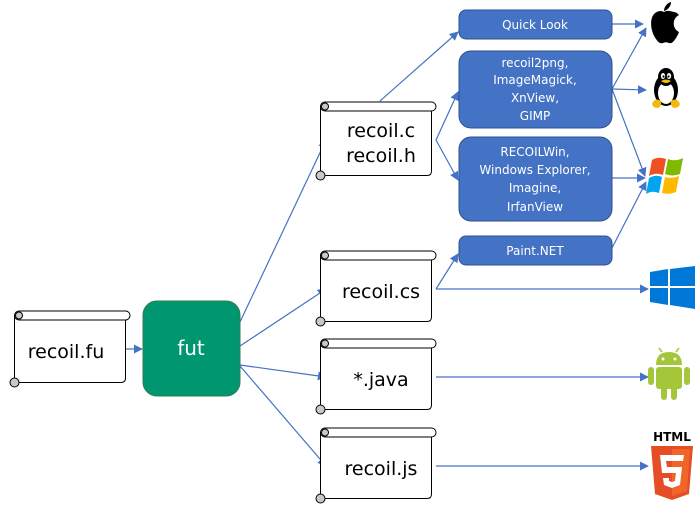 The image size is (699, 507). What do you see at coordinates (447, 116) in the screenshot?
I see `arrow-c-to-linux-tools` at bounding box center [447, 116].